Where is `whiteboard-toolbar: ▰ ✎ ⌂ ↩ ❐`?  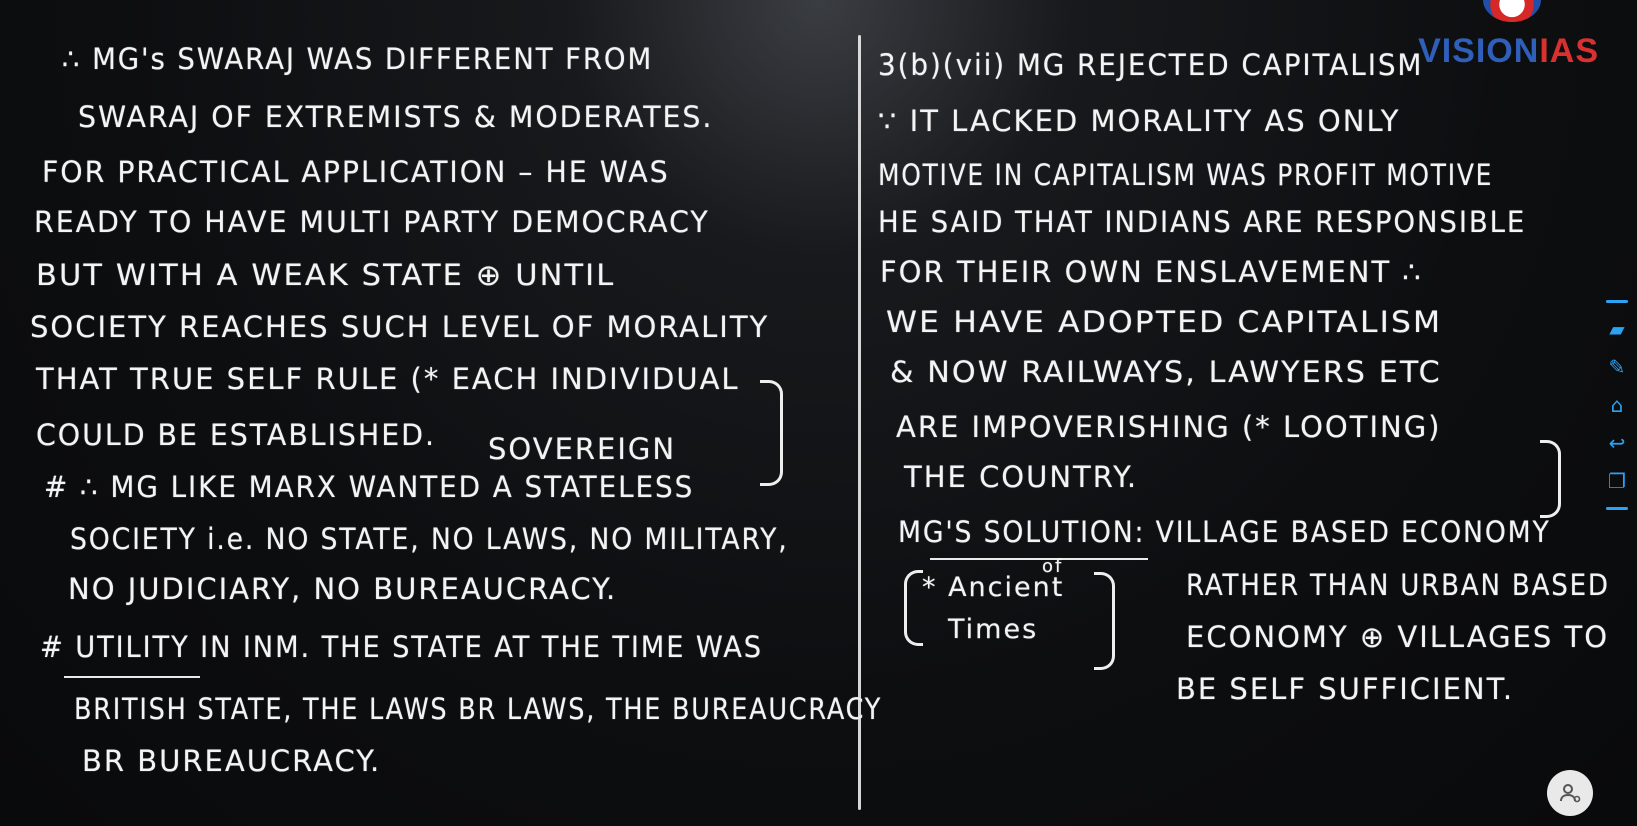
whiteboard-toolbar: ▰ ✎ ⌂ ↩ ❐ is located at coordinates (1617, 405).